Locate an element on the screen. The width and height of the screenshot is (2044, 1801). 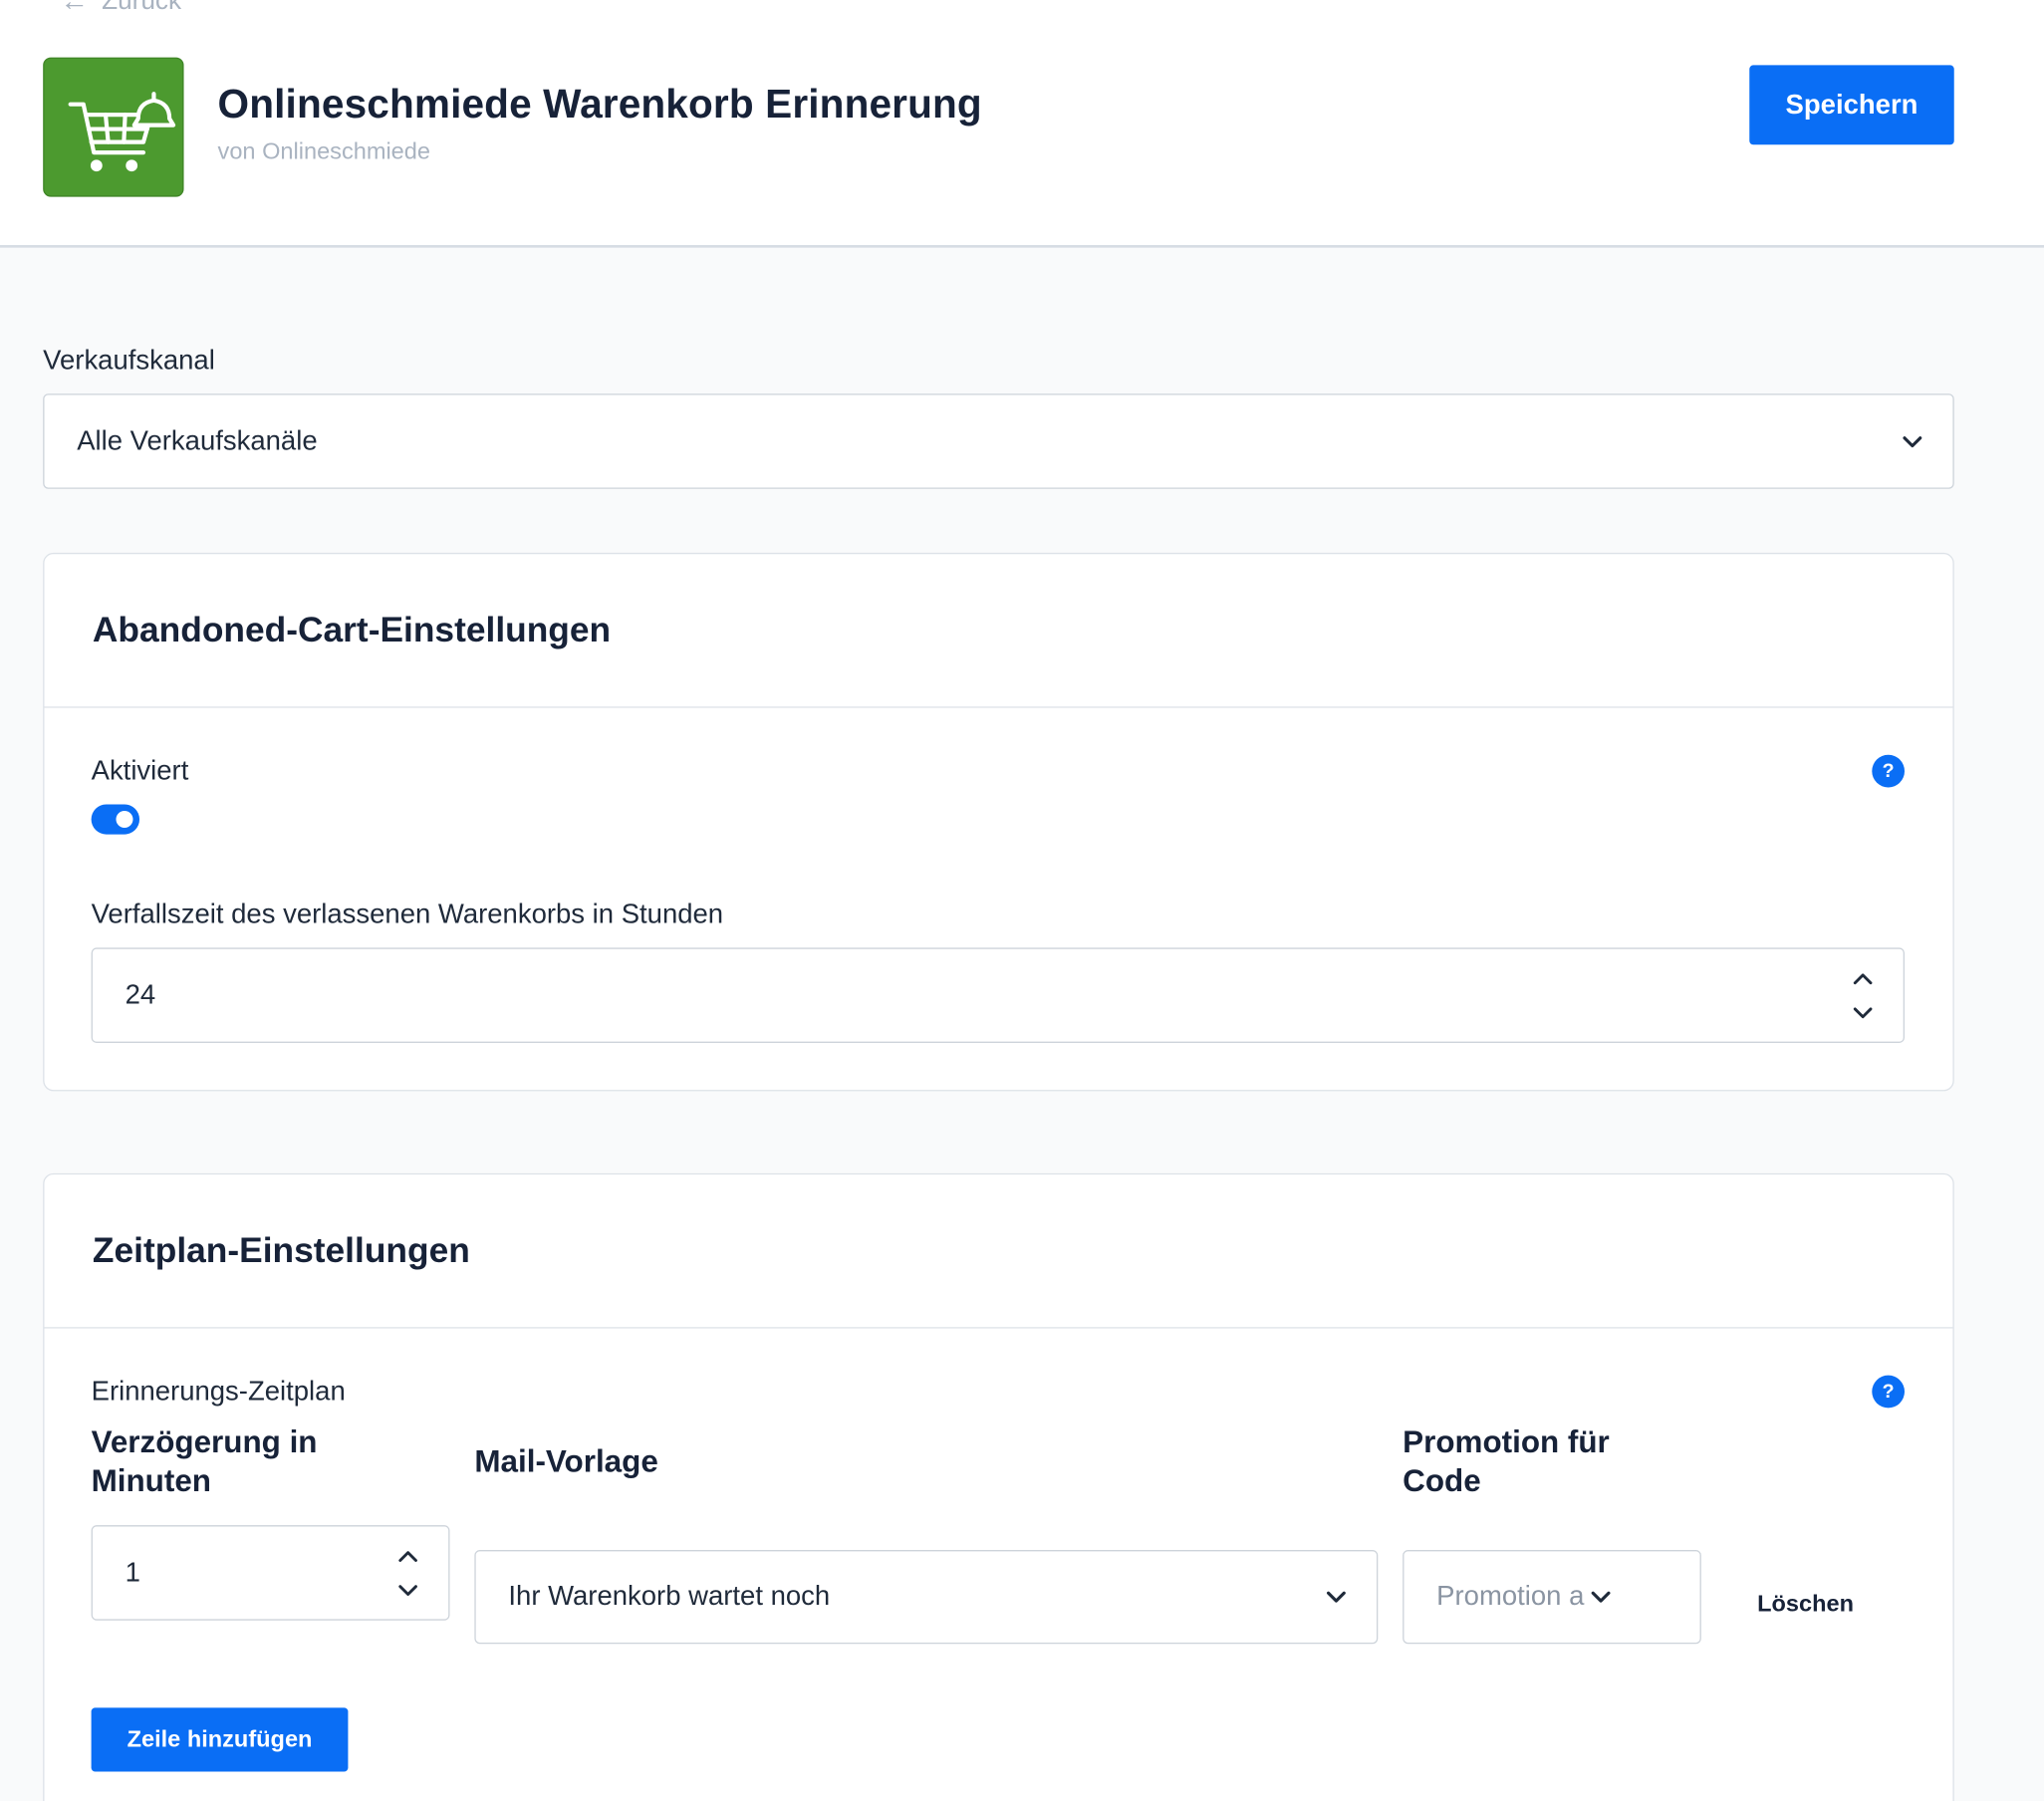
enabled-toggle is located at coordinates (116, 819).